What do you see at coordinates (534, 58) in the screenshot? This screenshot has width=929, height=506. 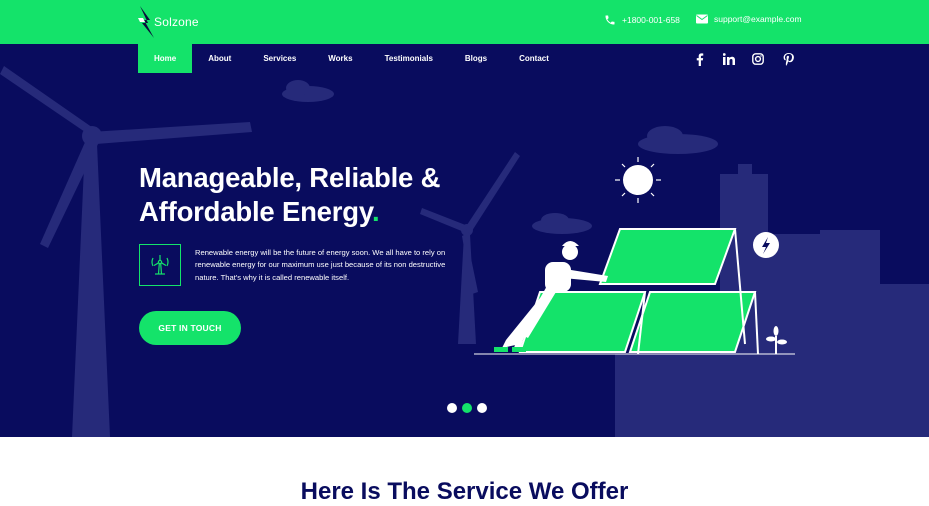 I see `nav-item-contact: Contact` at bounding box center [534, 58].